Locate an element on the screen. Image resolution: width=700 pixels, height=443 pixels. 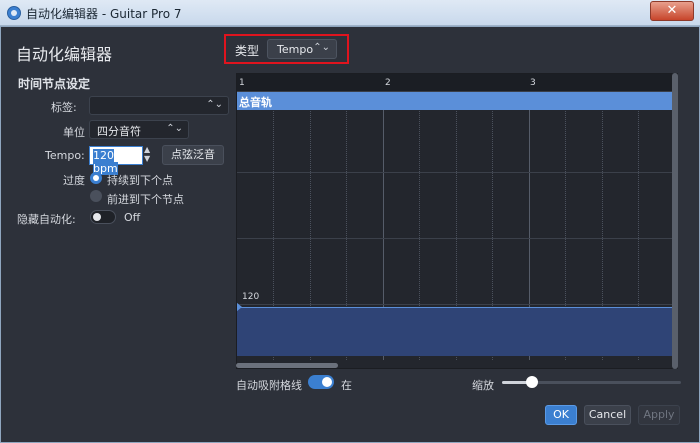
radio-advance is located at coordinates (96, 196).